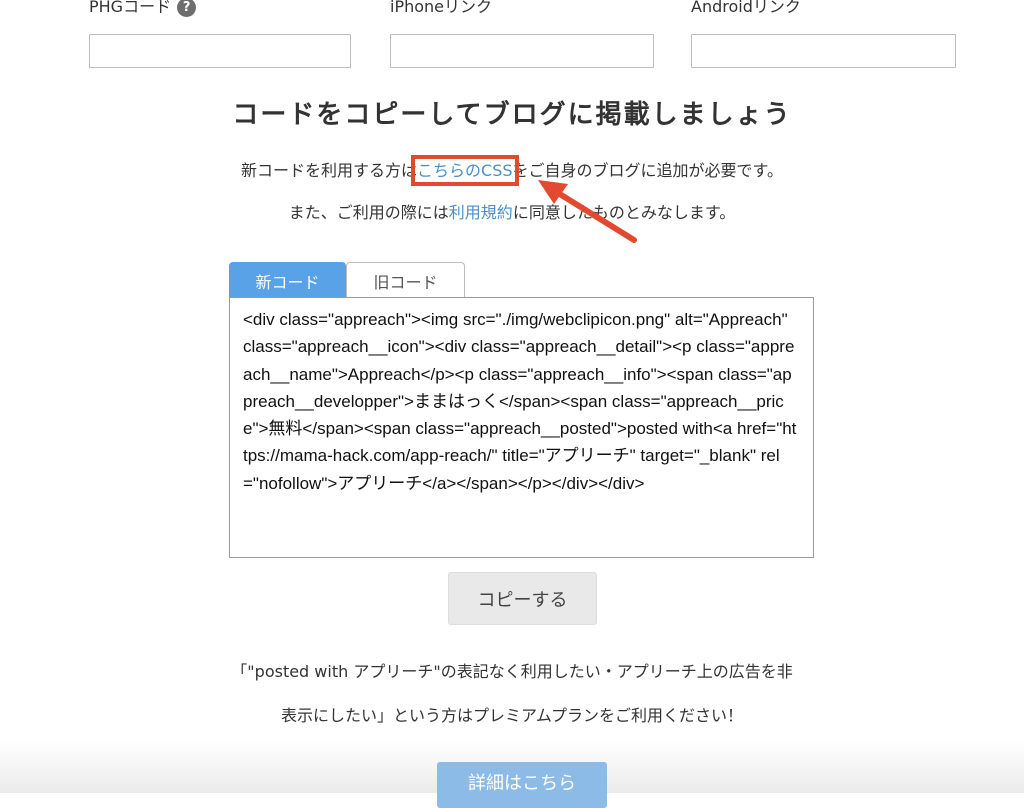  What do you see at coordinates (287, 280) in the screenshot?
I see `tab-new-code: 新コード` at bounding box center [287, 280].